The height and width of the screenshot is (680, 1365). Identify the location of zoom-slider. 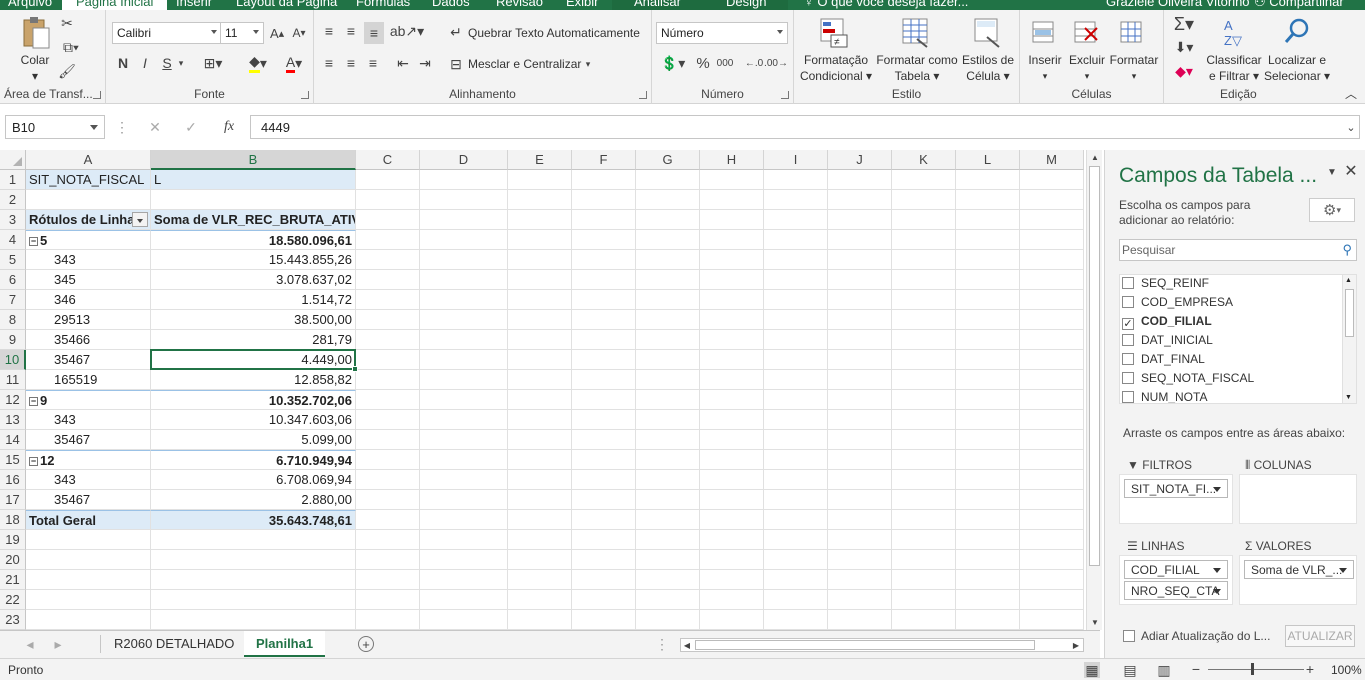
(1256, 669).